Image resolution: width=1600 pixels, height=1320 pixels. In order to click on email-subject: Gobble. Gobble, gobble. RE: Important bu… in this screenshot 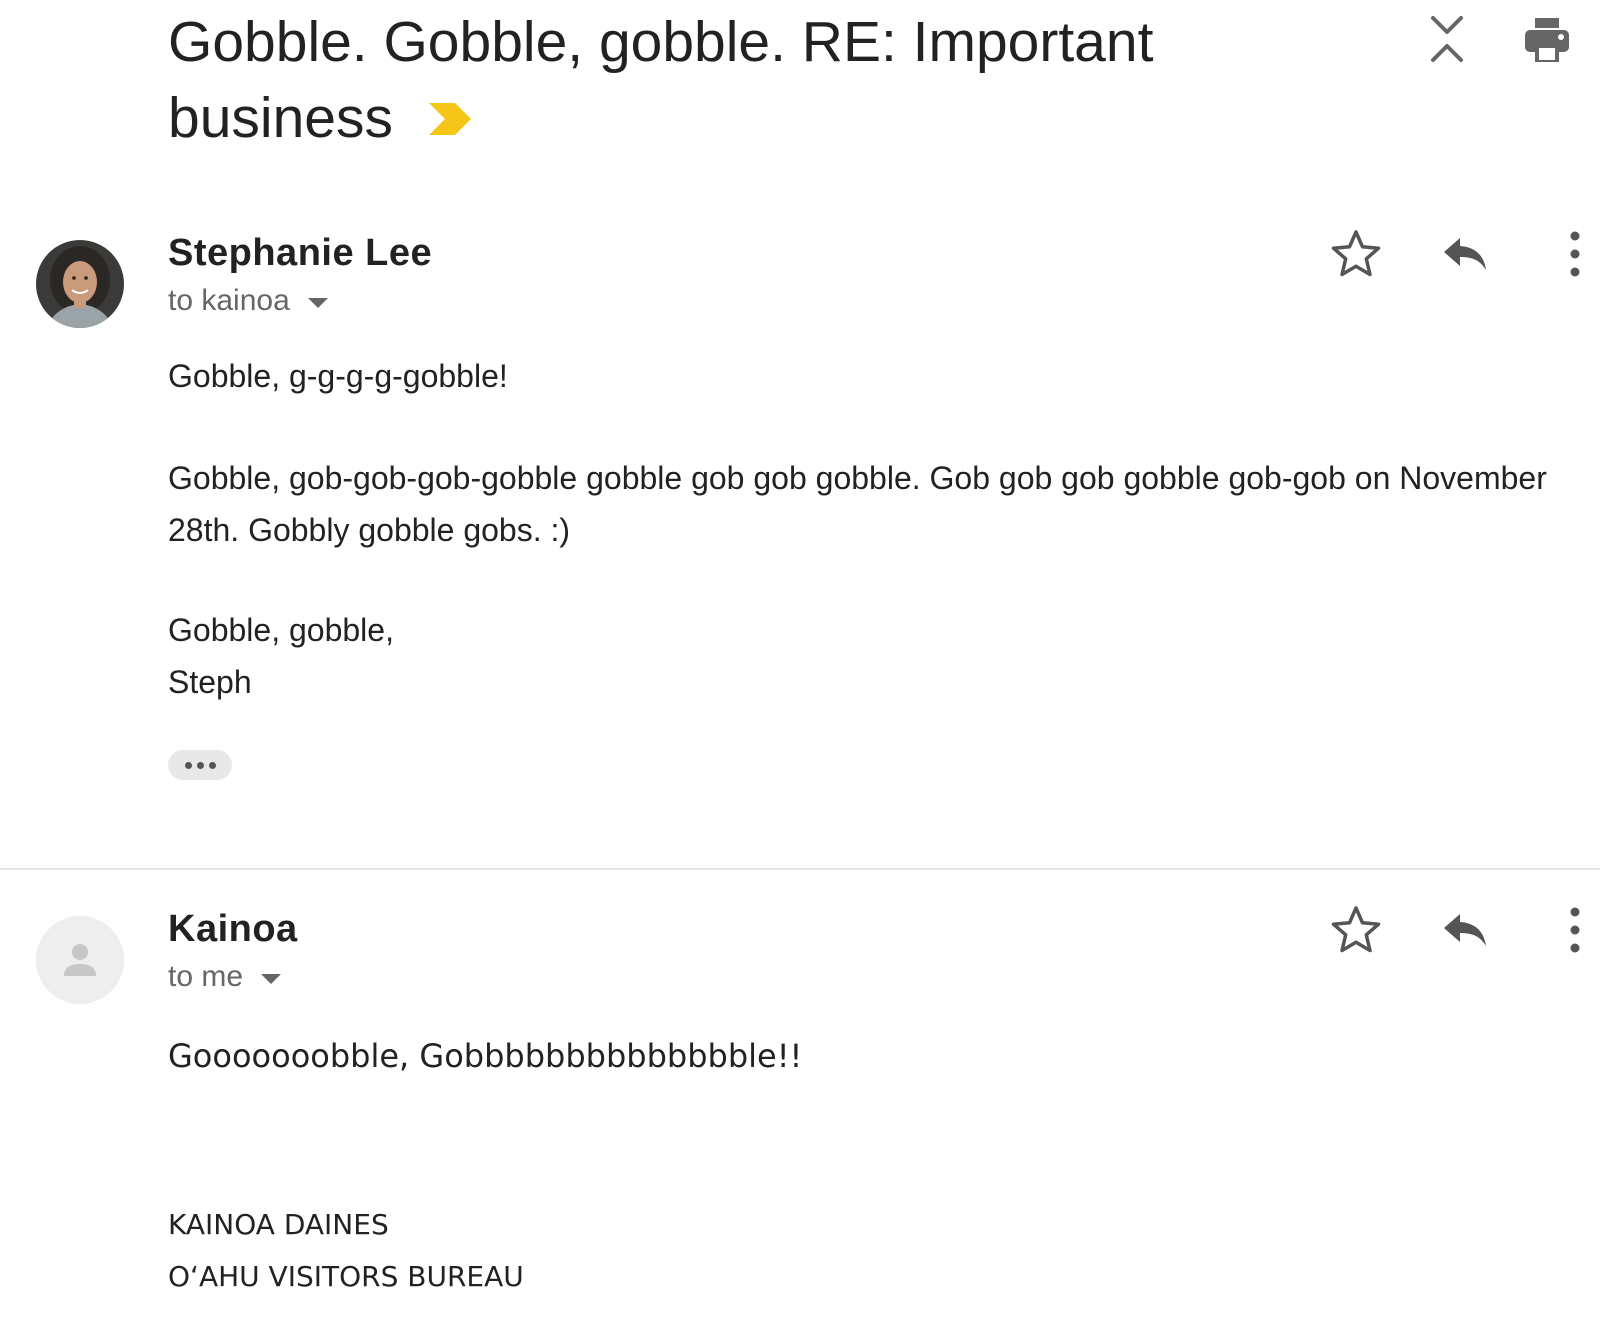, I will do `click(768, 80)`.